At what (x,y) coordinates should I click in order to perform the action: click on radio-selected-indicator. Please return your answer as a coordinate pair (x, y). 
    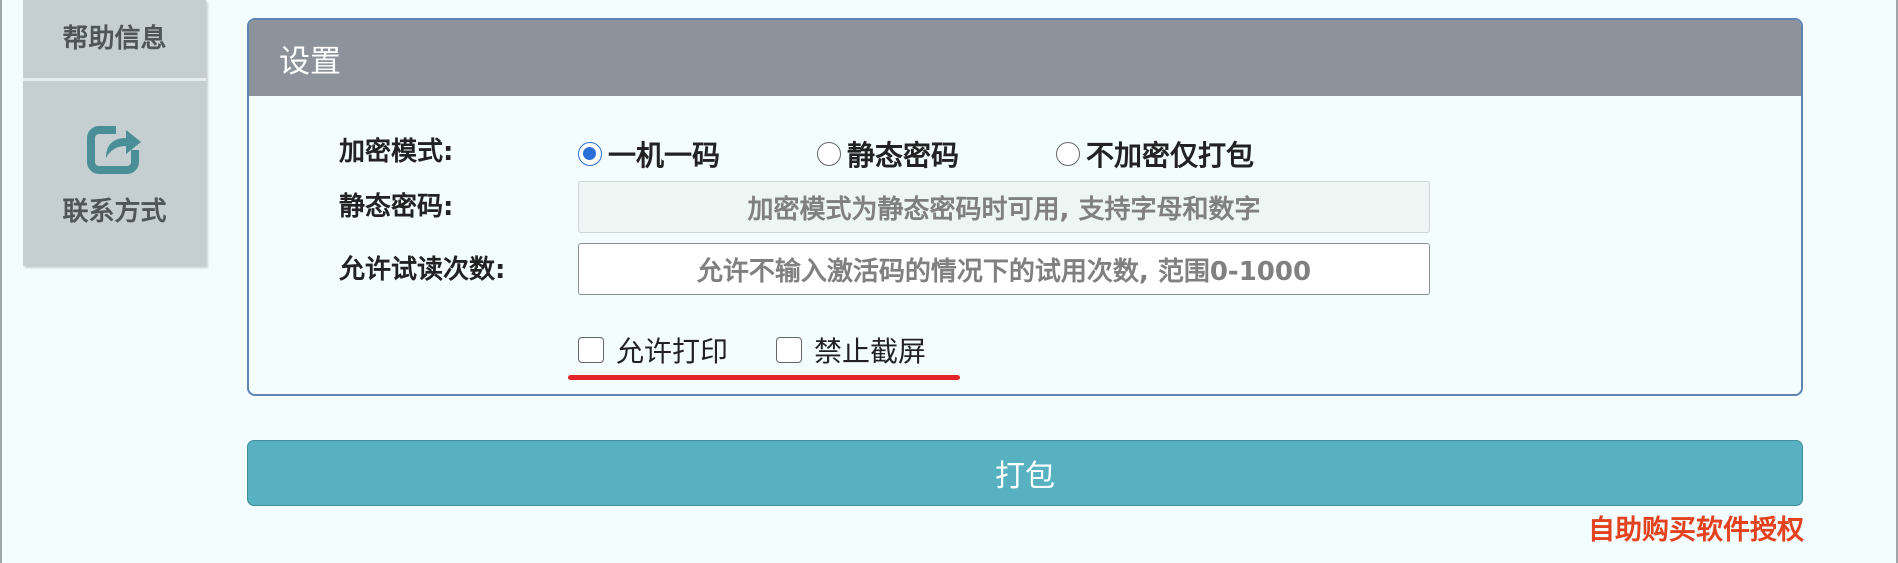
    Looking at the image, I should click on (590, 154).